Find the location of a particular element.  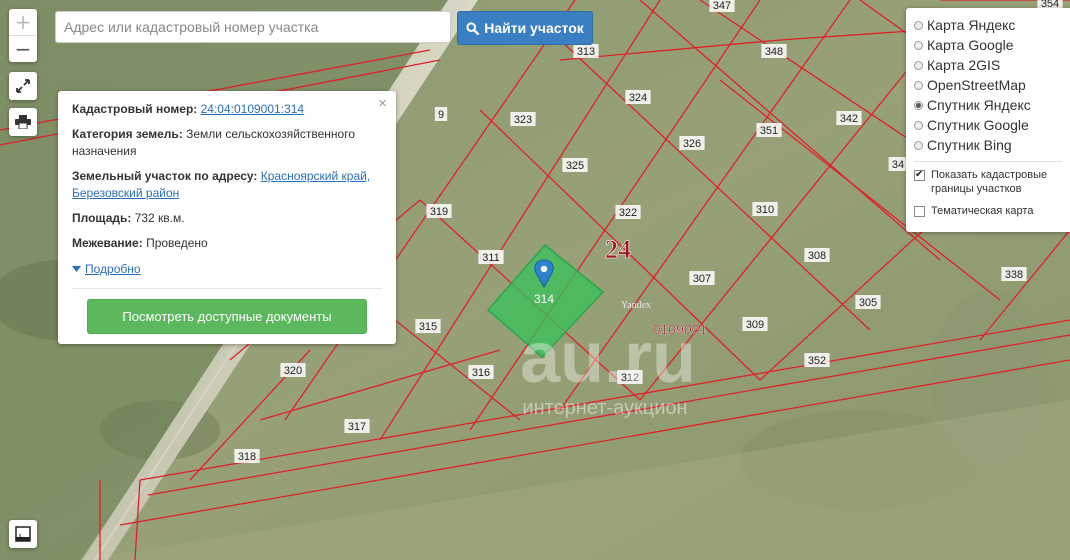

print-button is located at coordinates (23, 122).